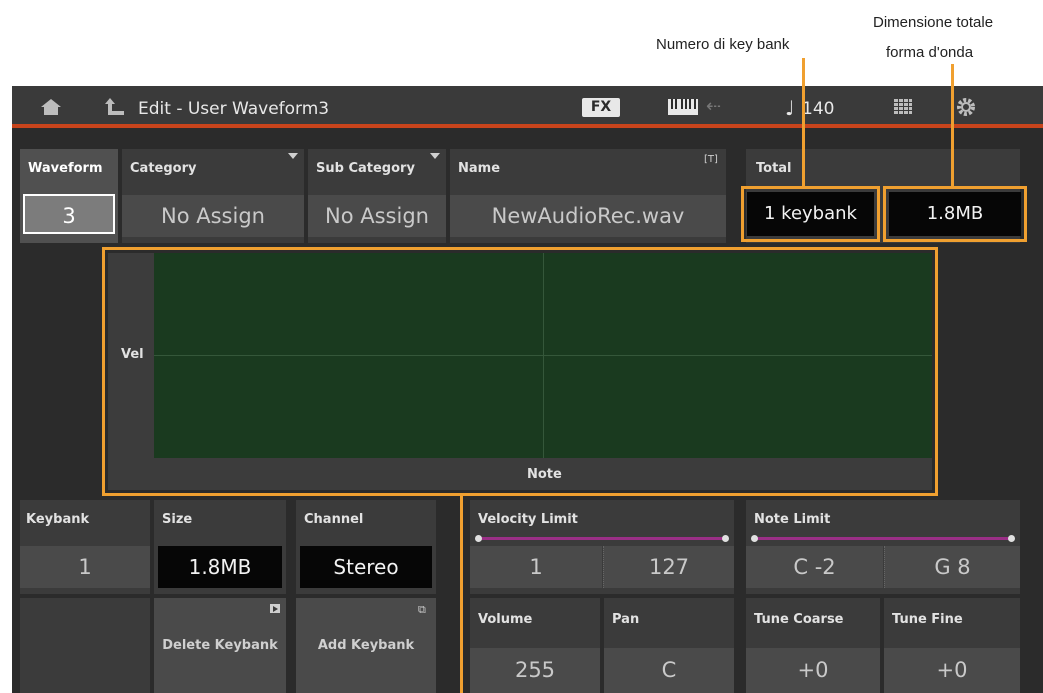 This screenshot has width=1043, height=693. I want to click on keybank-field: Keybank 1, so click(85, 547).